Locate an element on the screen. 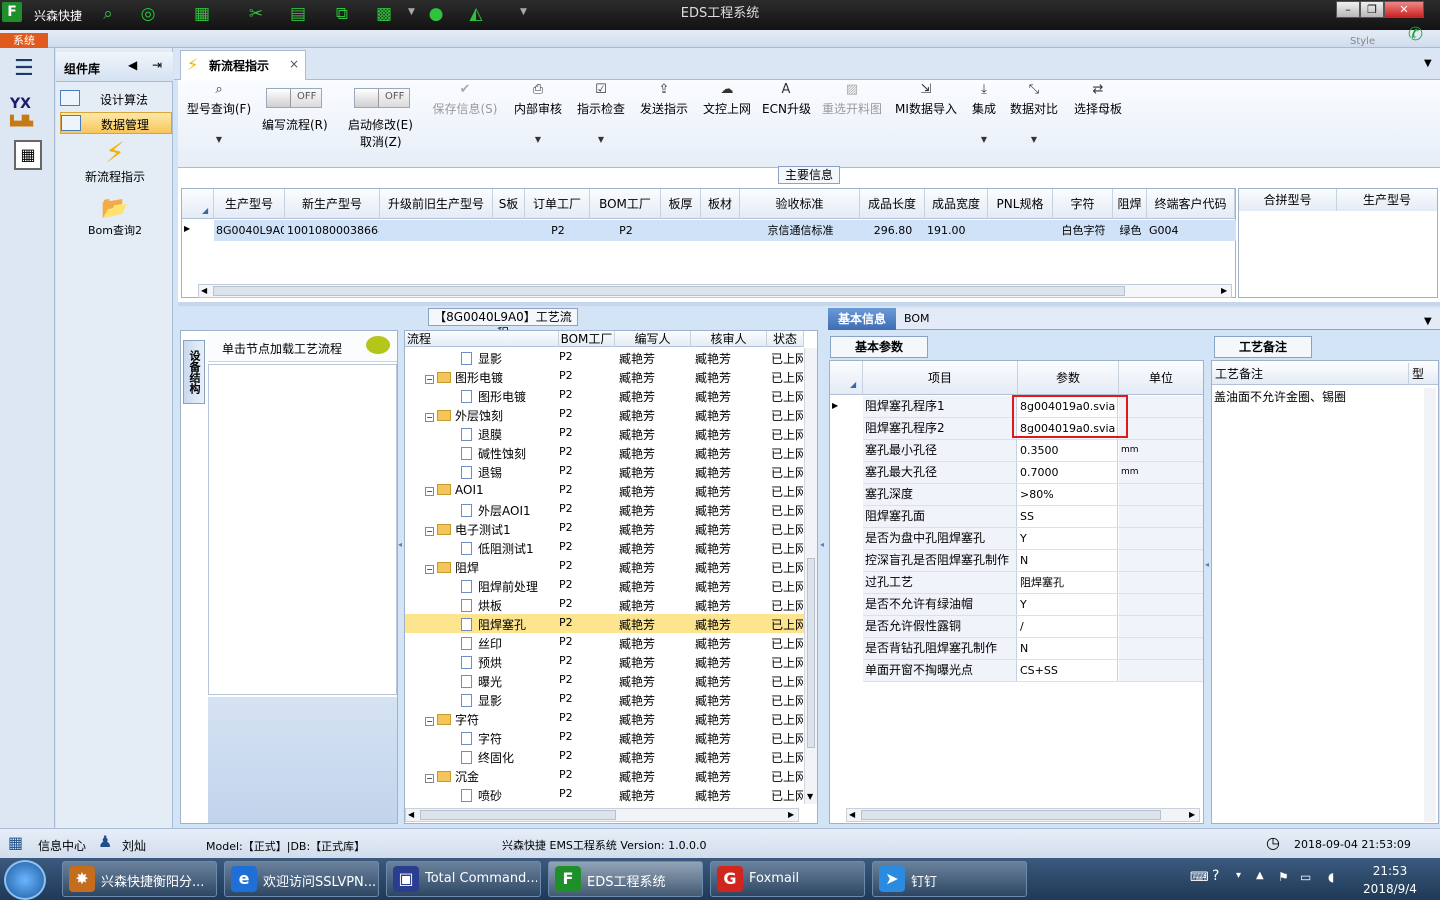 The width and height of the screenshot is (1440, 900). col-header: 生产型号 is located at coordinates (249, 204).